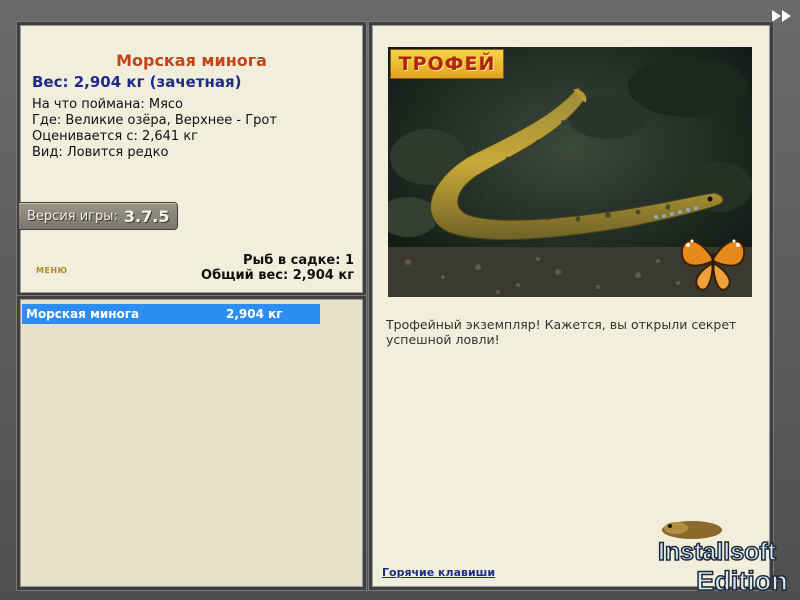  Describe the element at coordinates (254, 314) in the screenshot. I see `catch-weight: 2,904 кг` at that location.